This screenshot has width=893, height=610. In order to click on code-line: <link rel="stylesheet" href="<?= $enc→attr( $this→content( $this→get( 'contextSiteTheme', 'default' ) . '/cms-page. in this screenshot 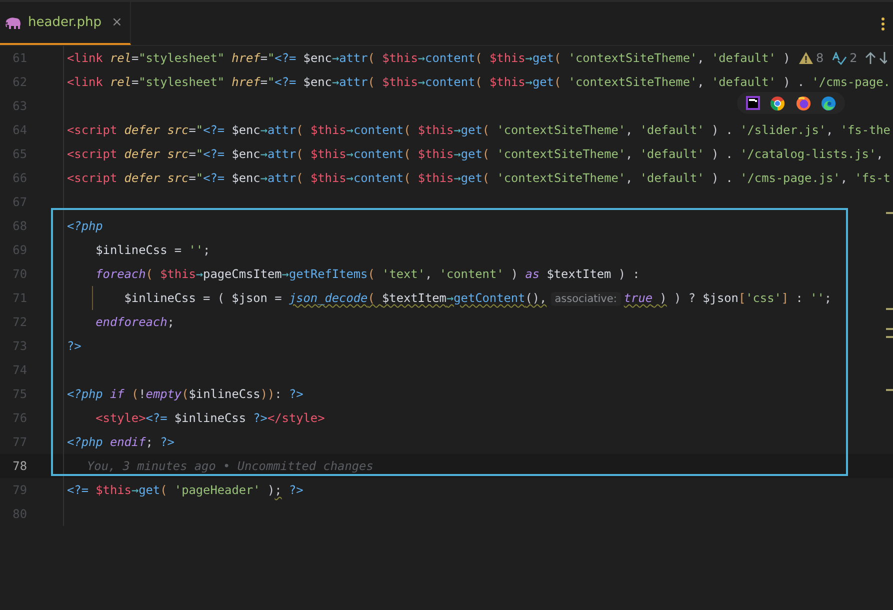, I will do `click(478, 82)`.